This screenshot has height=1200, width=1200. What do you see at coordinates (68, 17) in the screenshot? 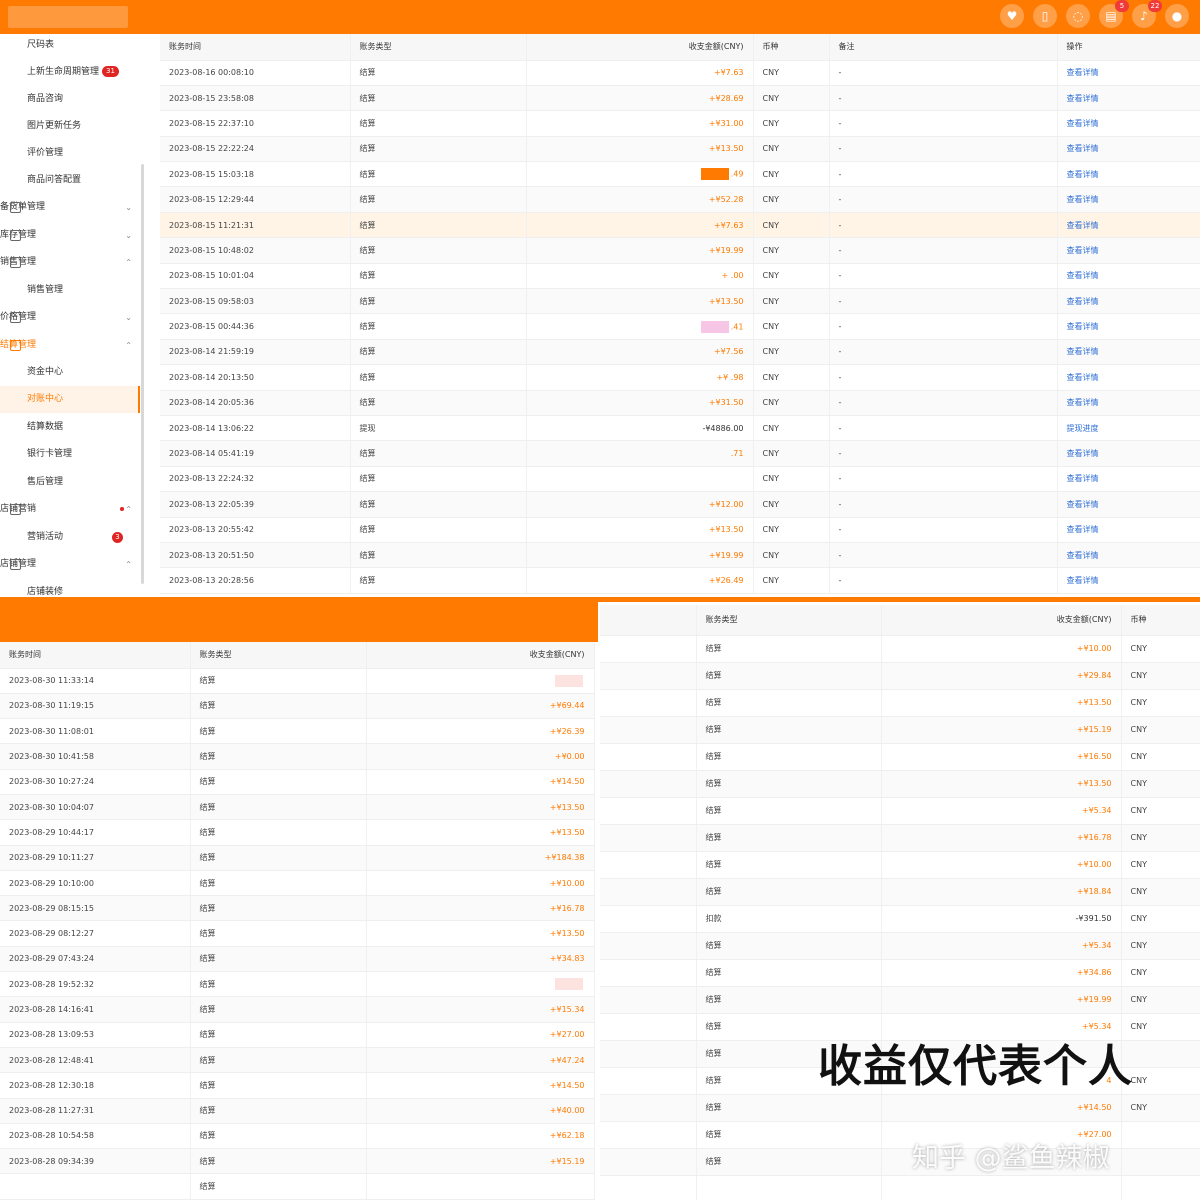
I see `blurred-logo` at bounding box center [68, 17].